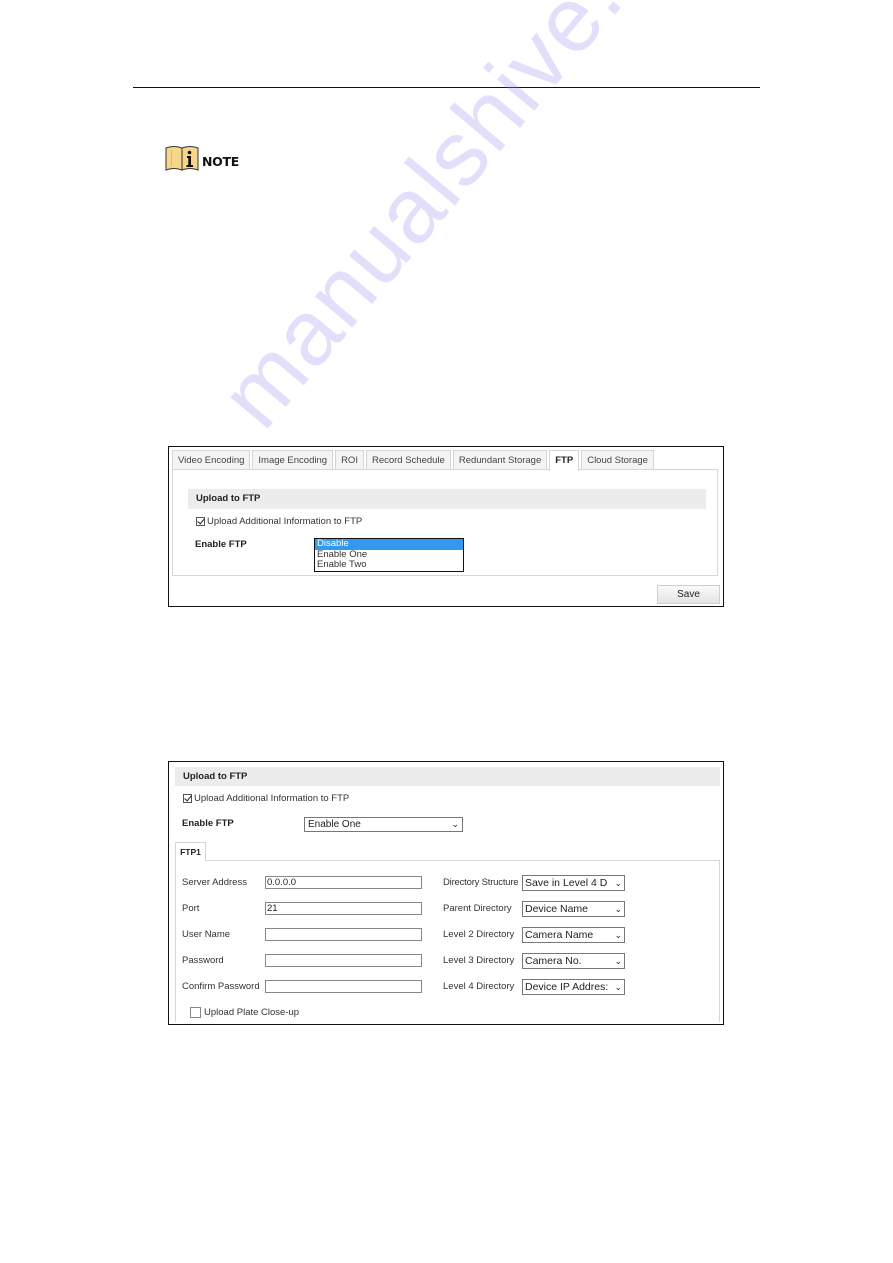 The height and width of the screenshot is (1263, 893). What do you see at coordinates (220, 161) in the screenshot?
I see `note-label: NOTE` at bounding box center [220, 161].